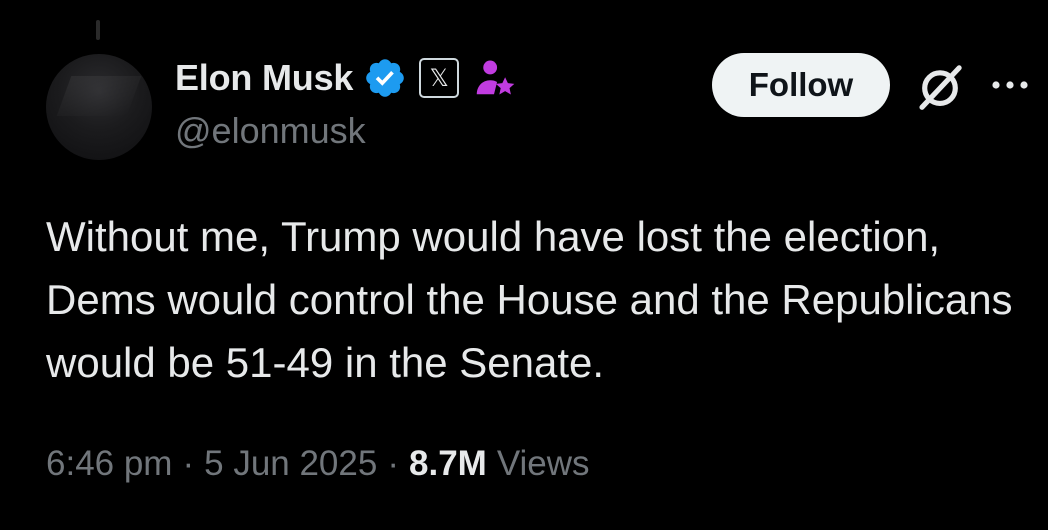  I want to click on views-count: 8.7M, so click(448, 464).